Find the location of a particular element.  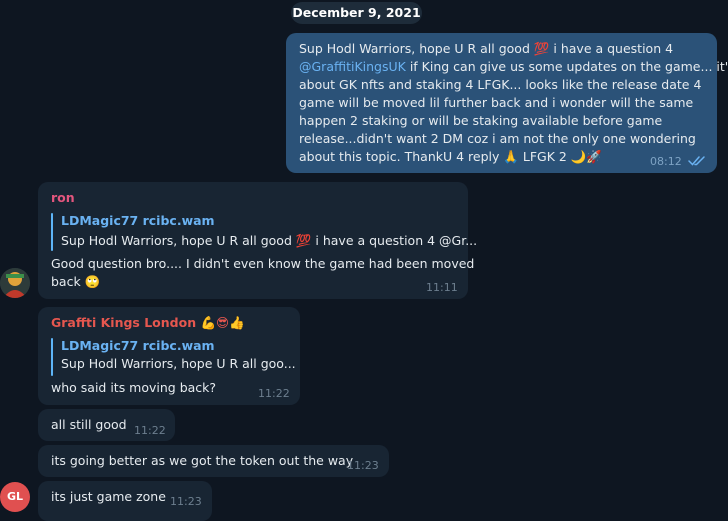

message-time: 11:11 is located at coordinates (442, 287).